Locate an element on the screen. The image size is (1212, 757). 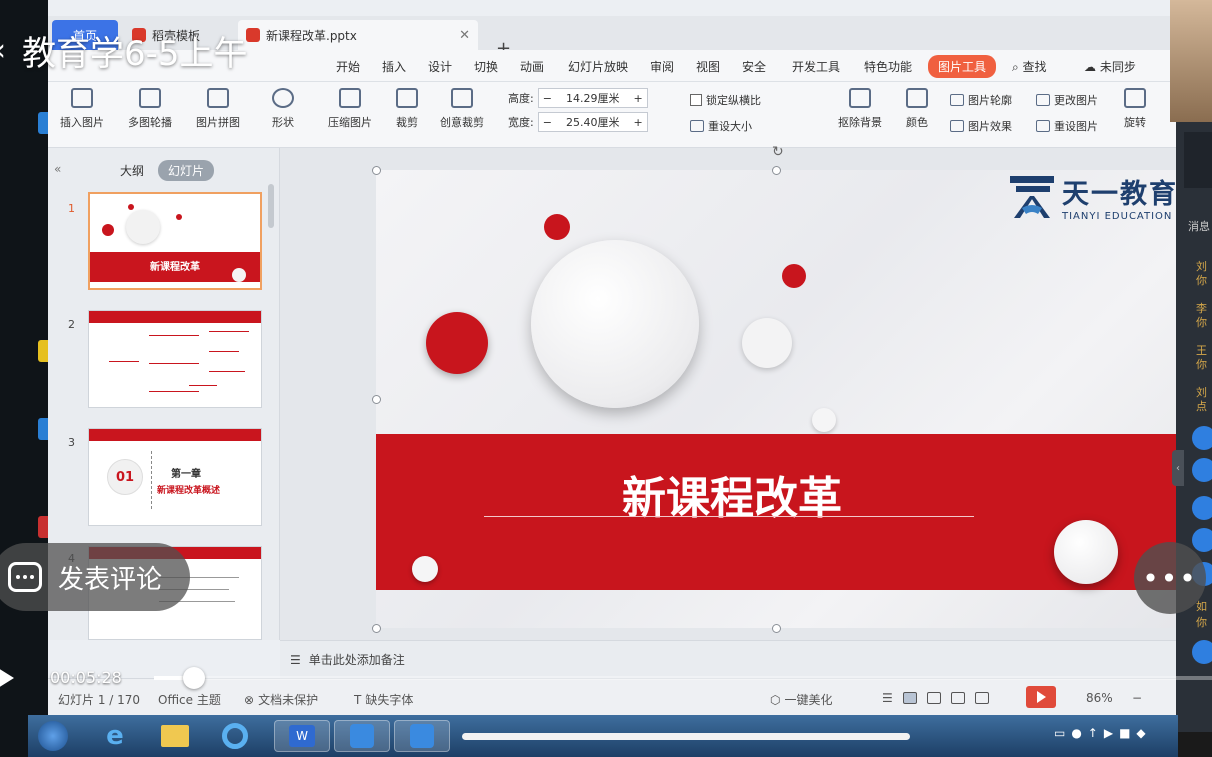
explorer-icon is located at coordinates (175, 736).